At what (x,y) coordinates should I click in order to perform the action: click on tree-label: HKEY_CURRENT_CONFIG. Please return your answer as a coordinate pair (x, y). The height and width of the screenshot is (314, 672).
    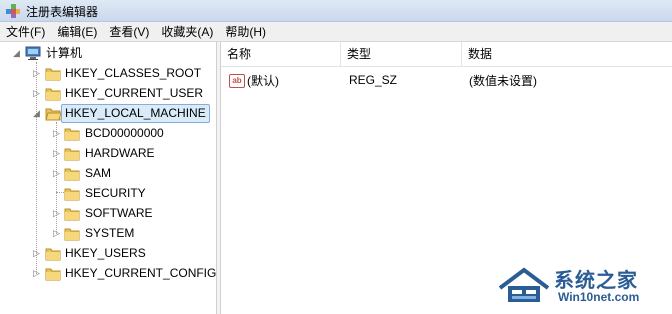
    Looking at the image, I should click on (141, 273).